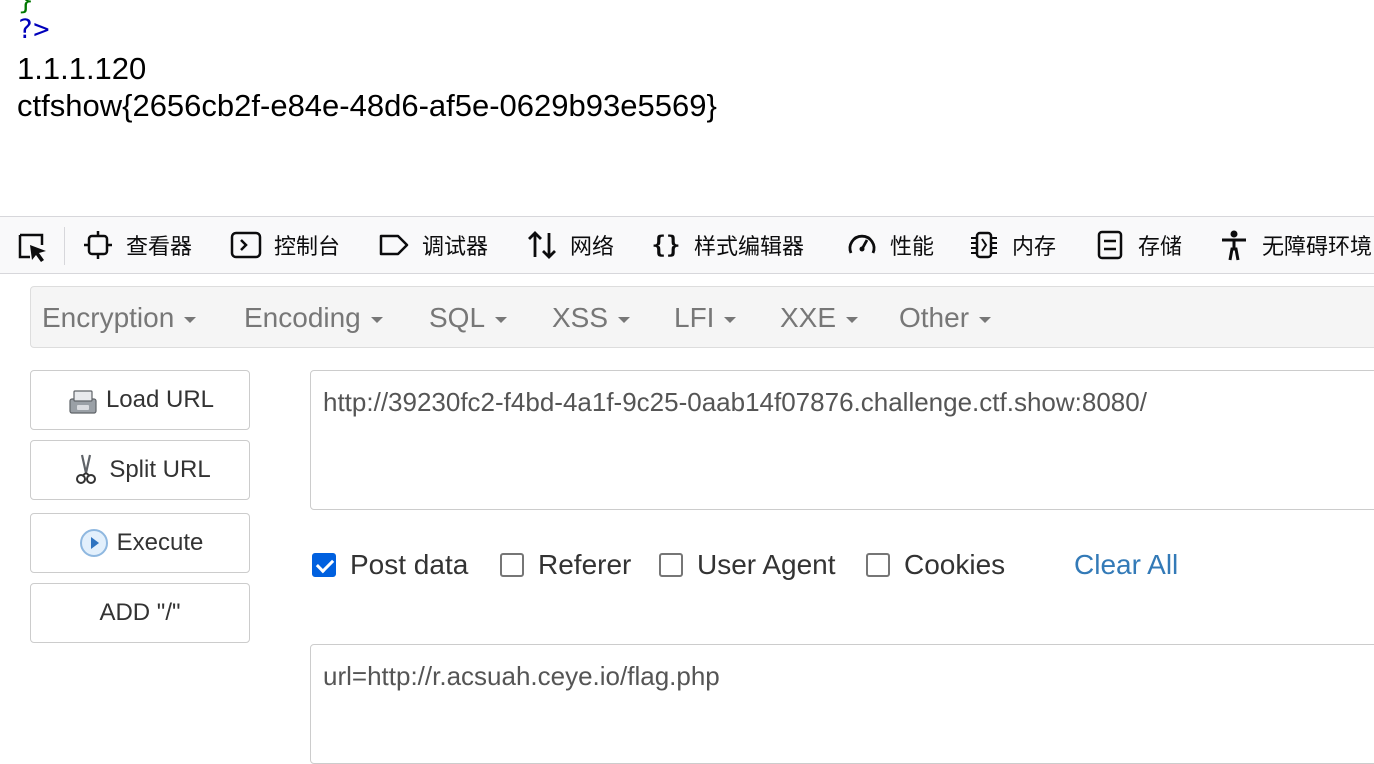  Describe the element at coordinates (1317, 247) in the screenshot. I see `tab-label: 无障碍环境` at that location.